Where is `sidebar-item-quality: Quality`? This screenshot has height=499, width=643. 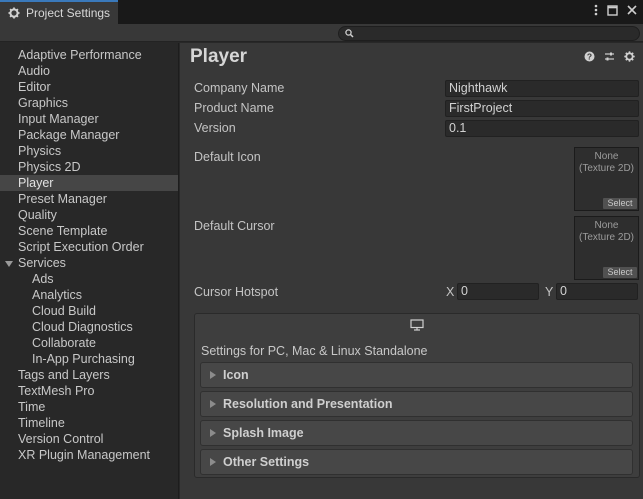 sidebar-item-quality: Quality is located at coordinates (89, 215).